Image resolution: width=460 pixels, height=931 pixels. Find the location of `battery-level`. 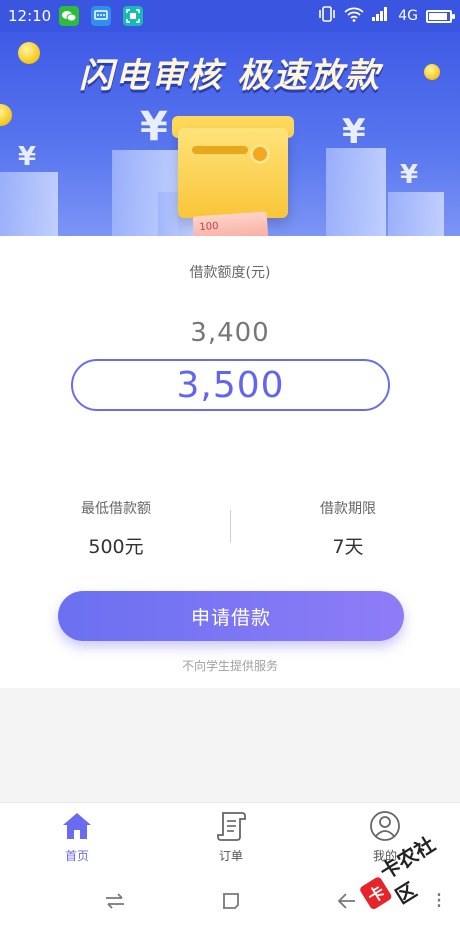

battery-level is located at coordinates (438, 16).